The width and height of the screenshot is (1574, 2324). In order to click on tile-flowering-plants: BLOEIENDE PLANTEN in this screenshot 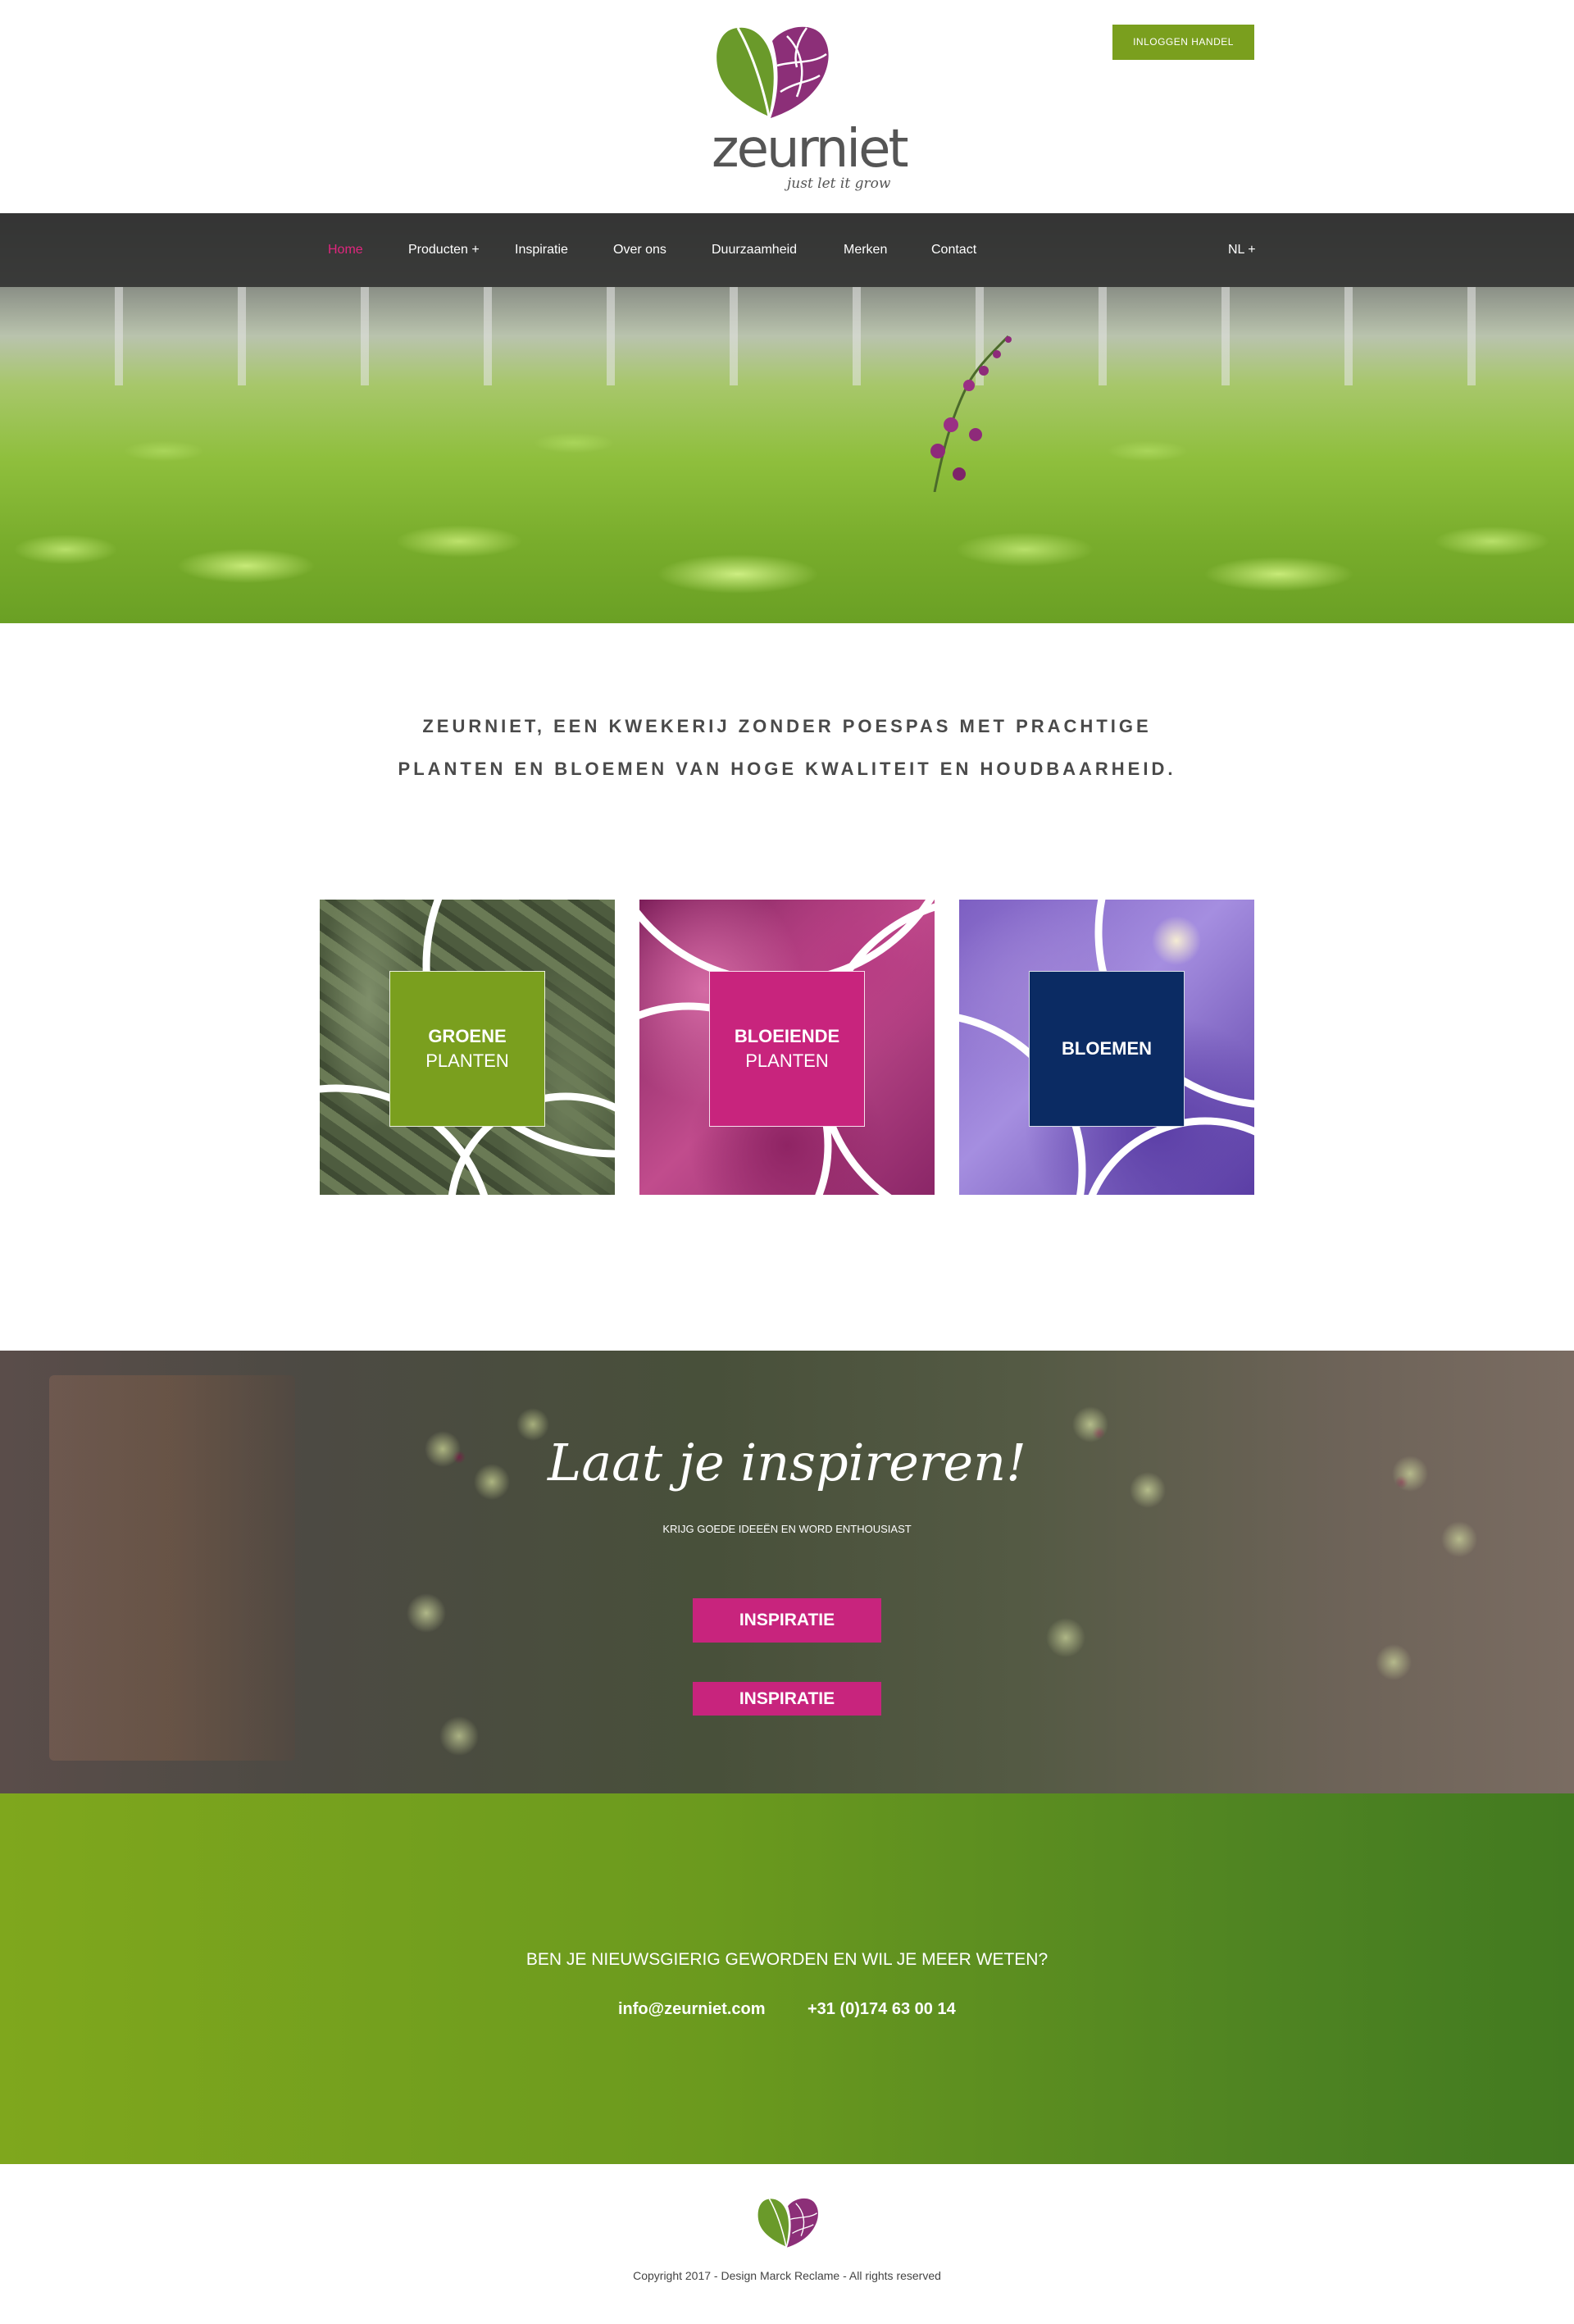, I will do `click(787, 1047)`.